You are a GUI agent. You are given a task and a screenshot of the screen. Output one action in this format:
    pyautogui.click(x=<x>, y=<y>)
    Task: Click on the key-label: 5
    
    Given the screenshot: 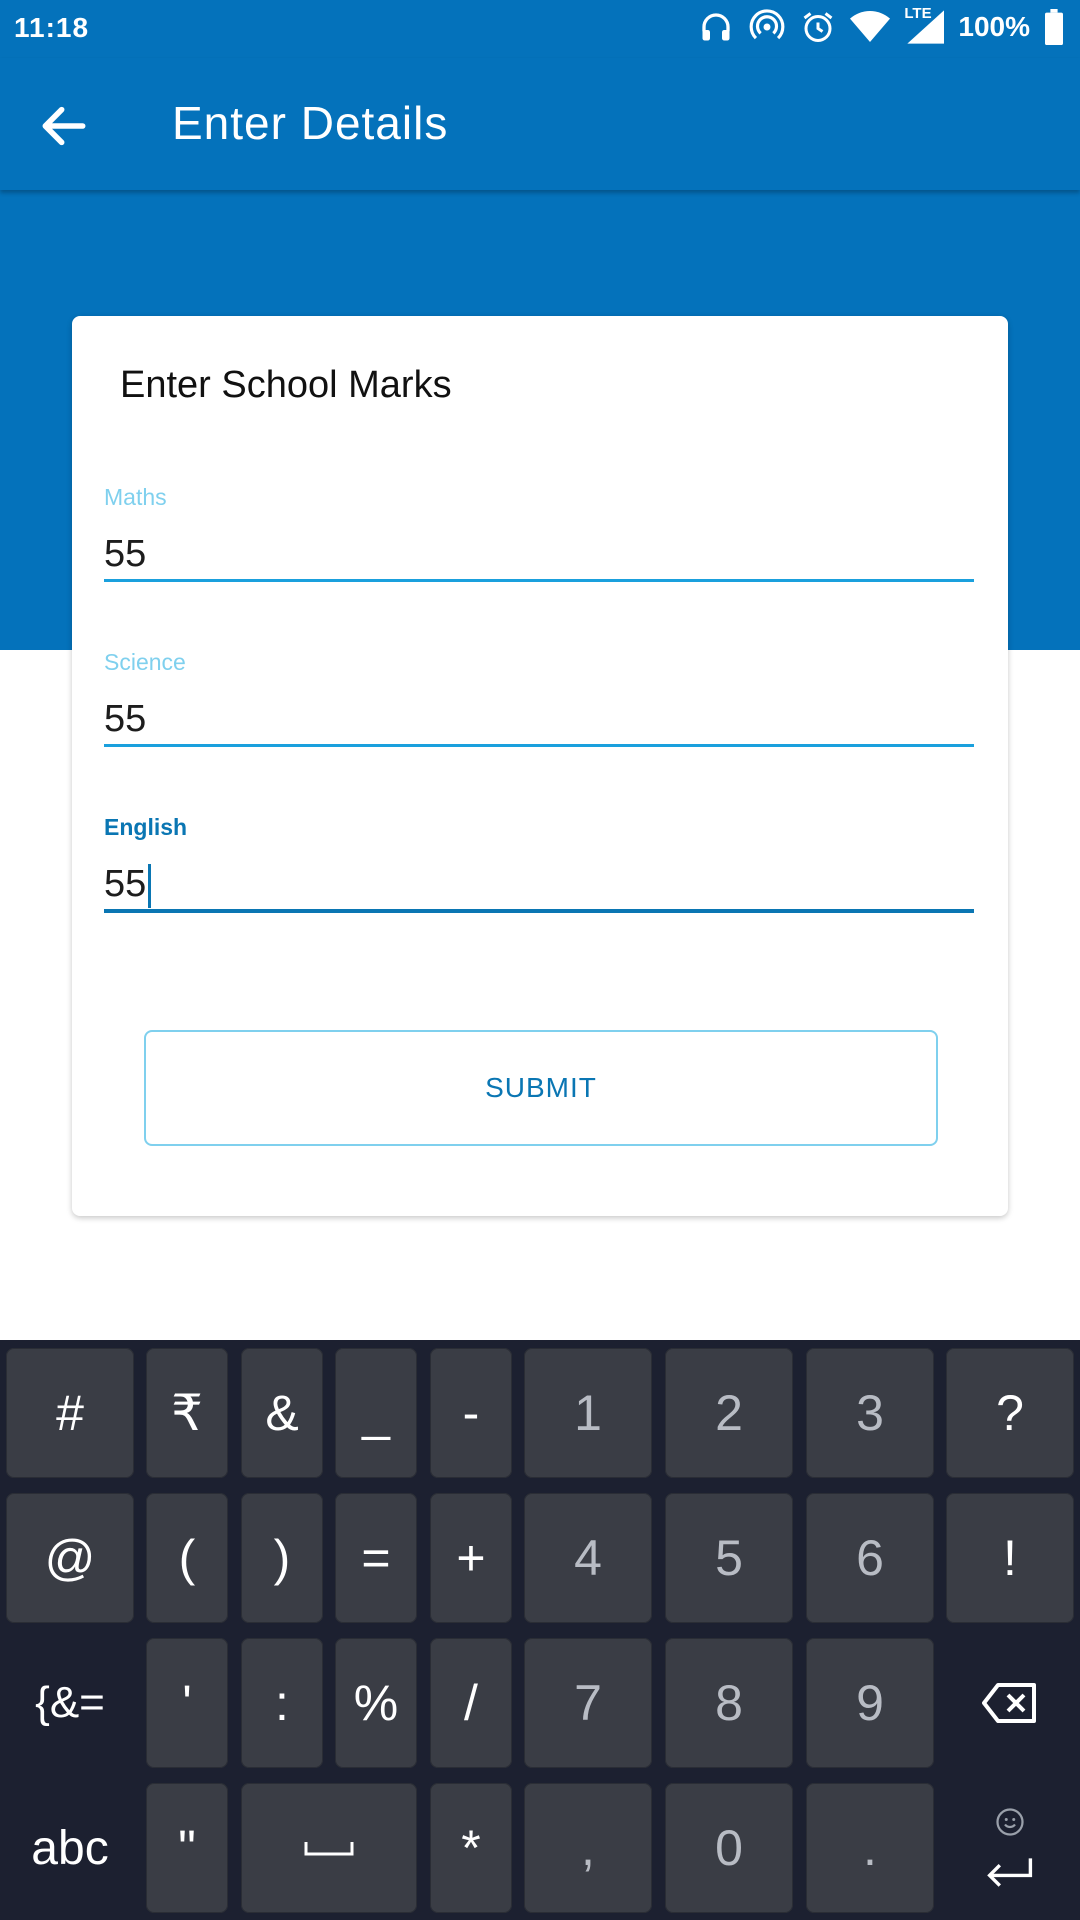 What is the action you would take?
    pyautogui.click(x=729, y=1558)
    